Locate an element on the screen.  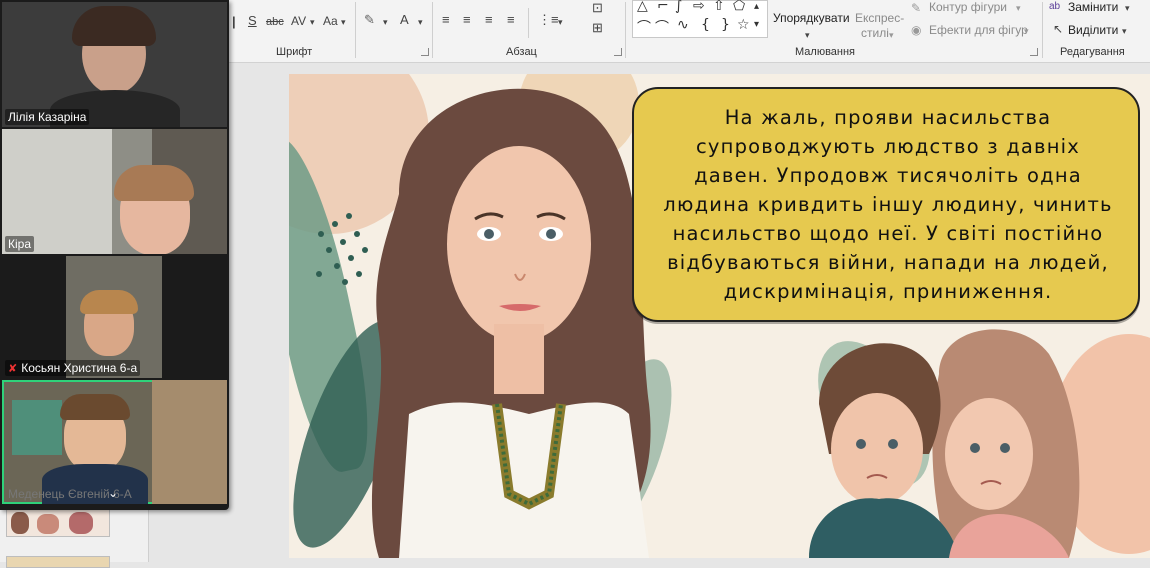
font-group-label: Шрифт is located at coordinates (294, 52).